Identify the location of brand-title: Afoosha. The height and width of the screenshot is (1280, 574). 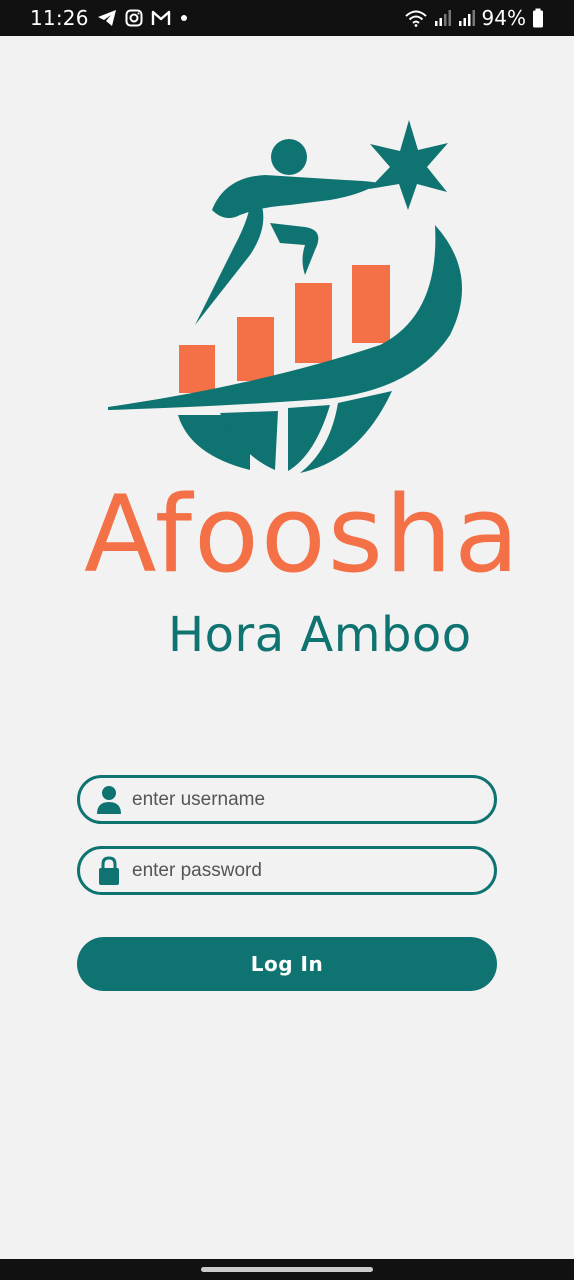
(303, 534).